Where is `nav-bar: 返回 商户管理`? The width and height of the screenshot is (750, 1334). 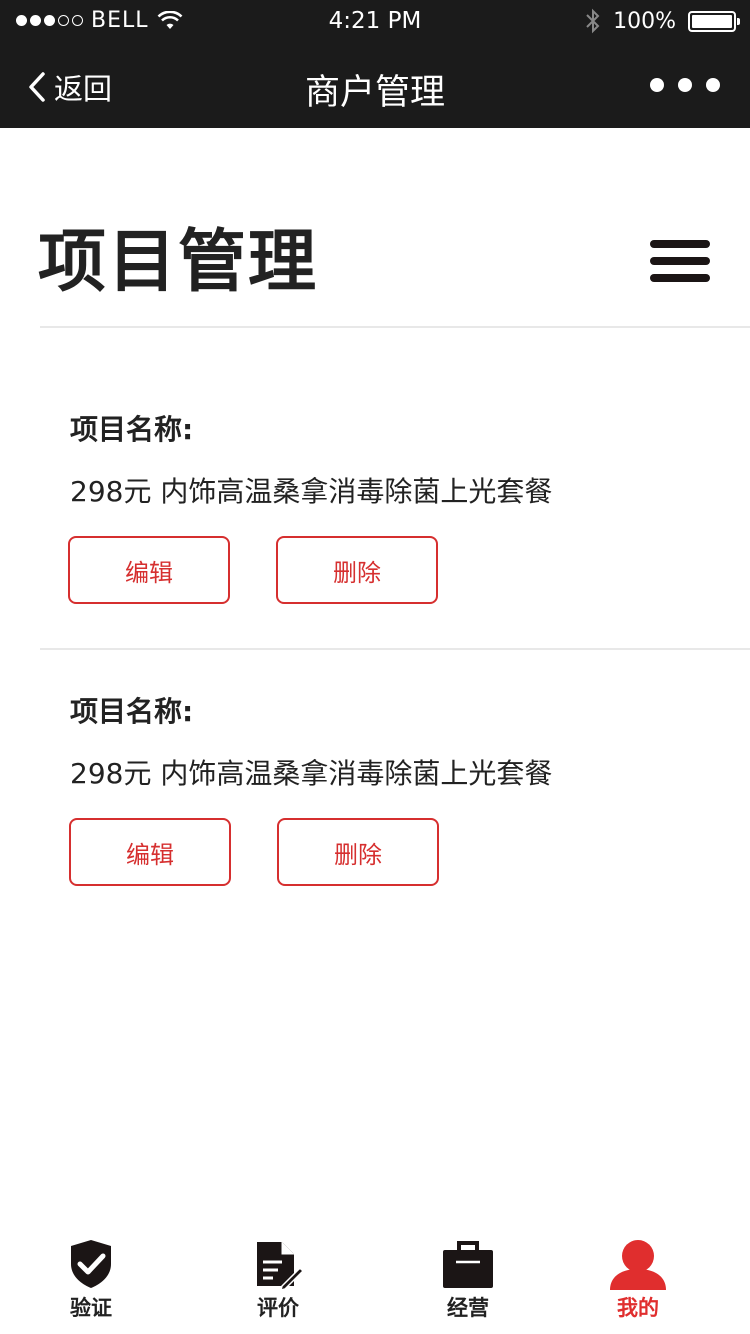
nav-bar: 返回 商户管理 is located at coordinates (375, 86).